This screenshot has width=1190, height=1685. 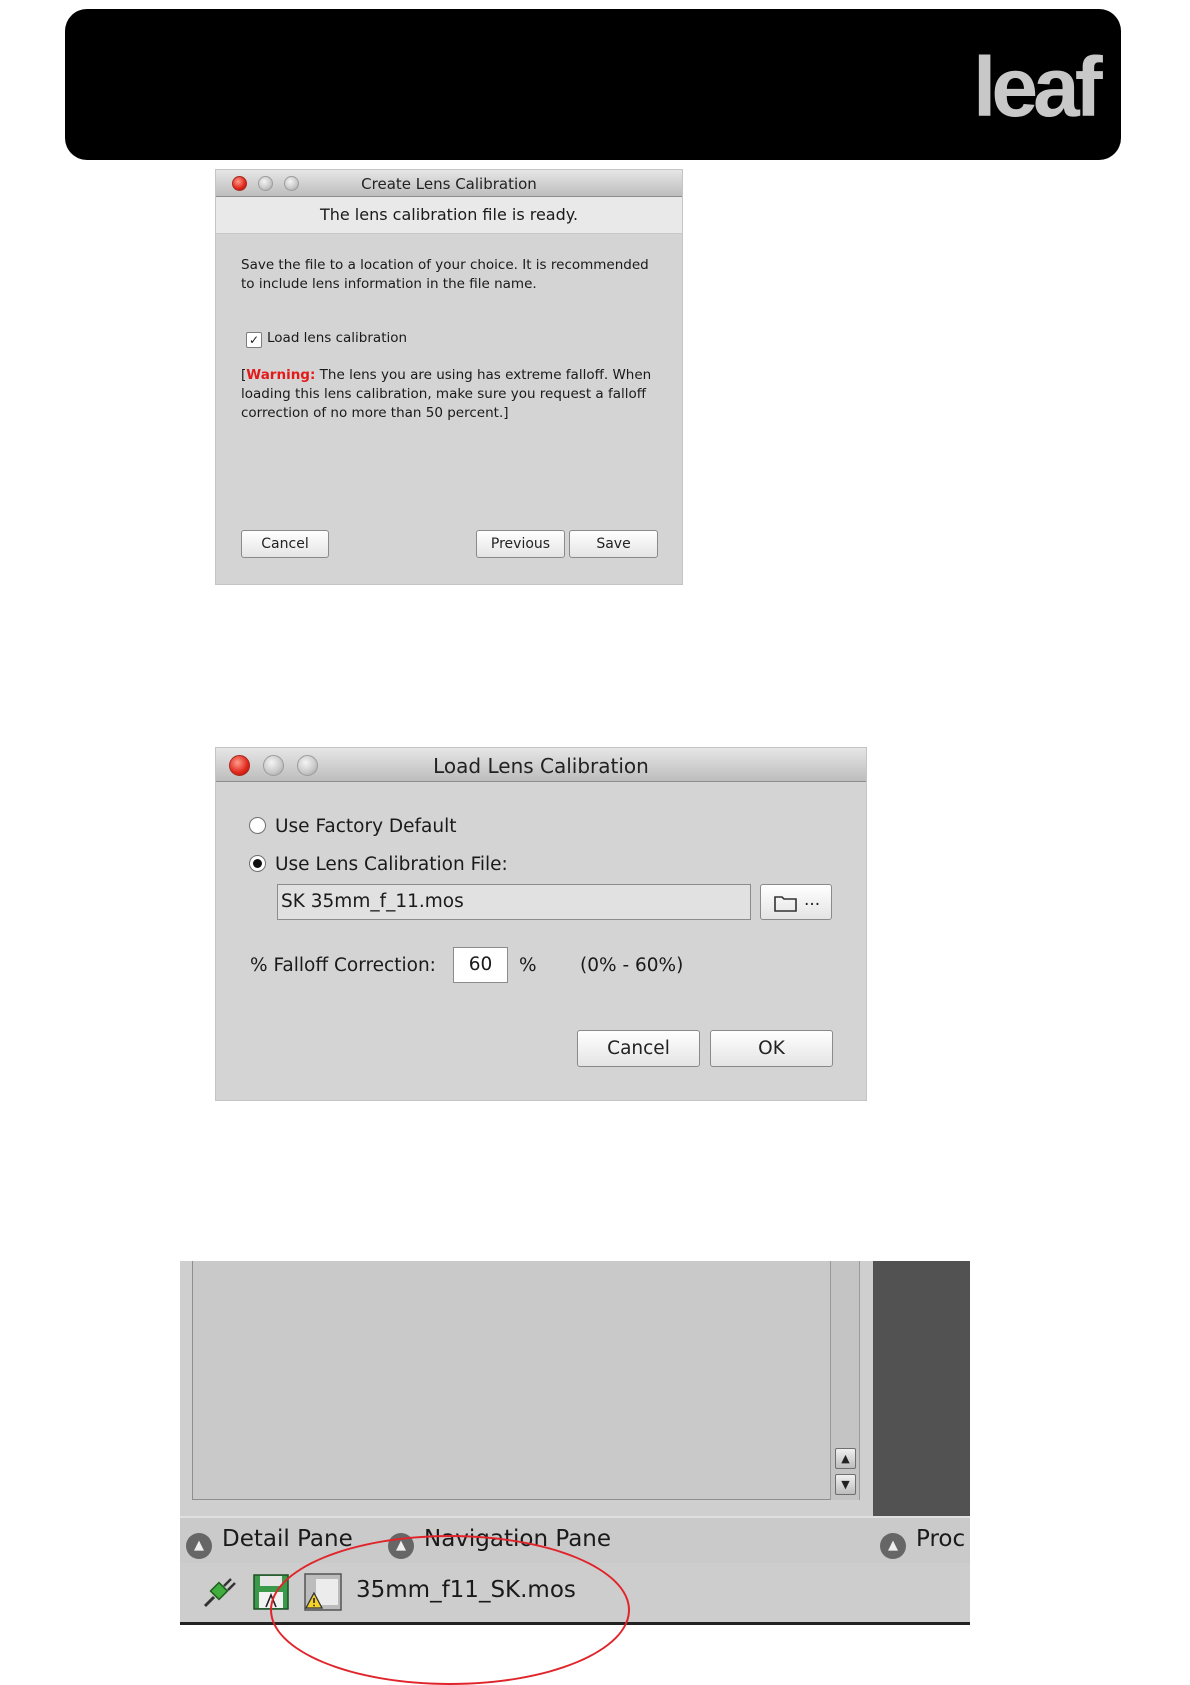 What do you see at coordinates (343, 965) in the screenshot?
I see `falloff-correction-label: % Falloff Correction:` at bounding box center [343, 965].